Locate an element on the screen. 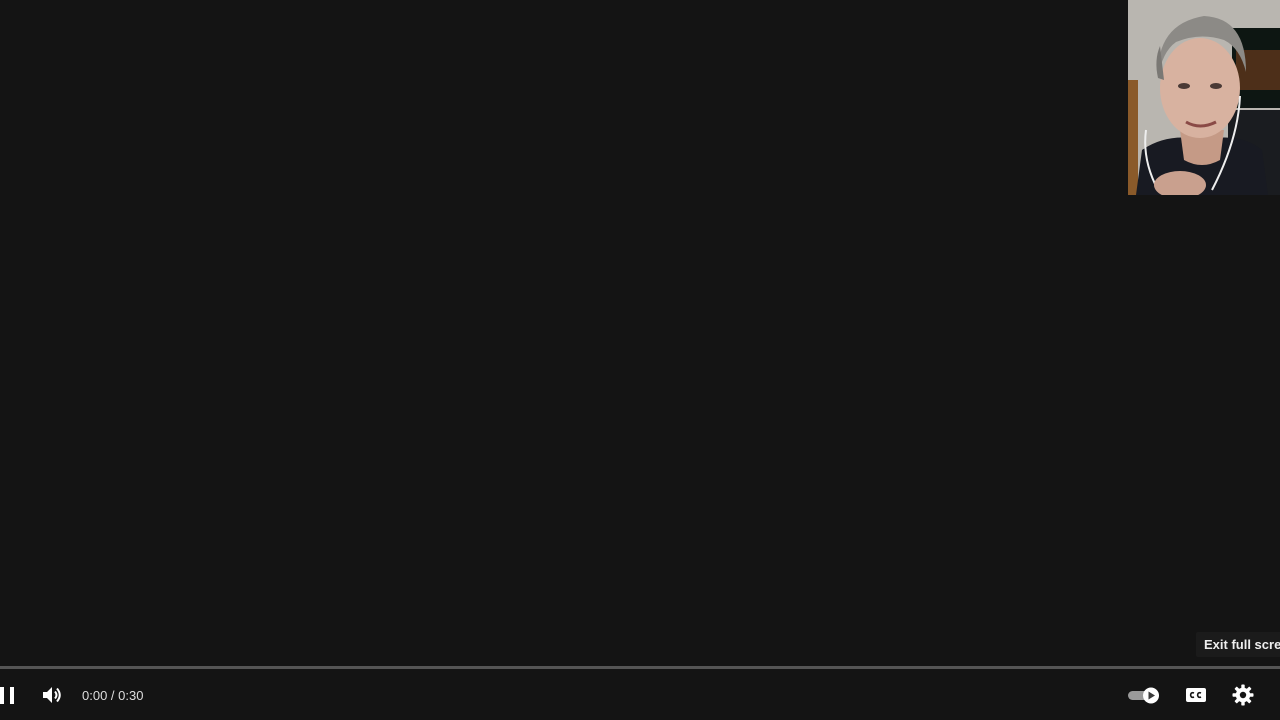  control-bar: 0:00 / 0:30 is located at coordinates (640, 695).